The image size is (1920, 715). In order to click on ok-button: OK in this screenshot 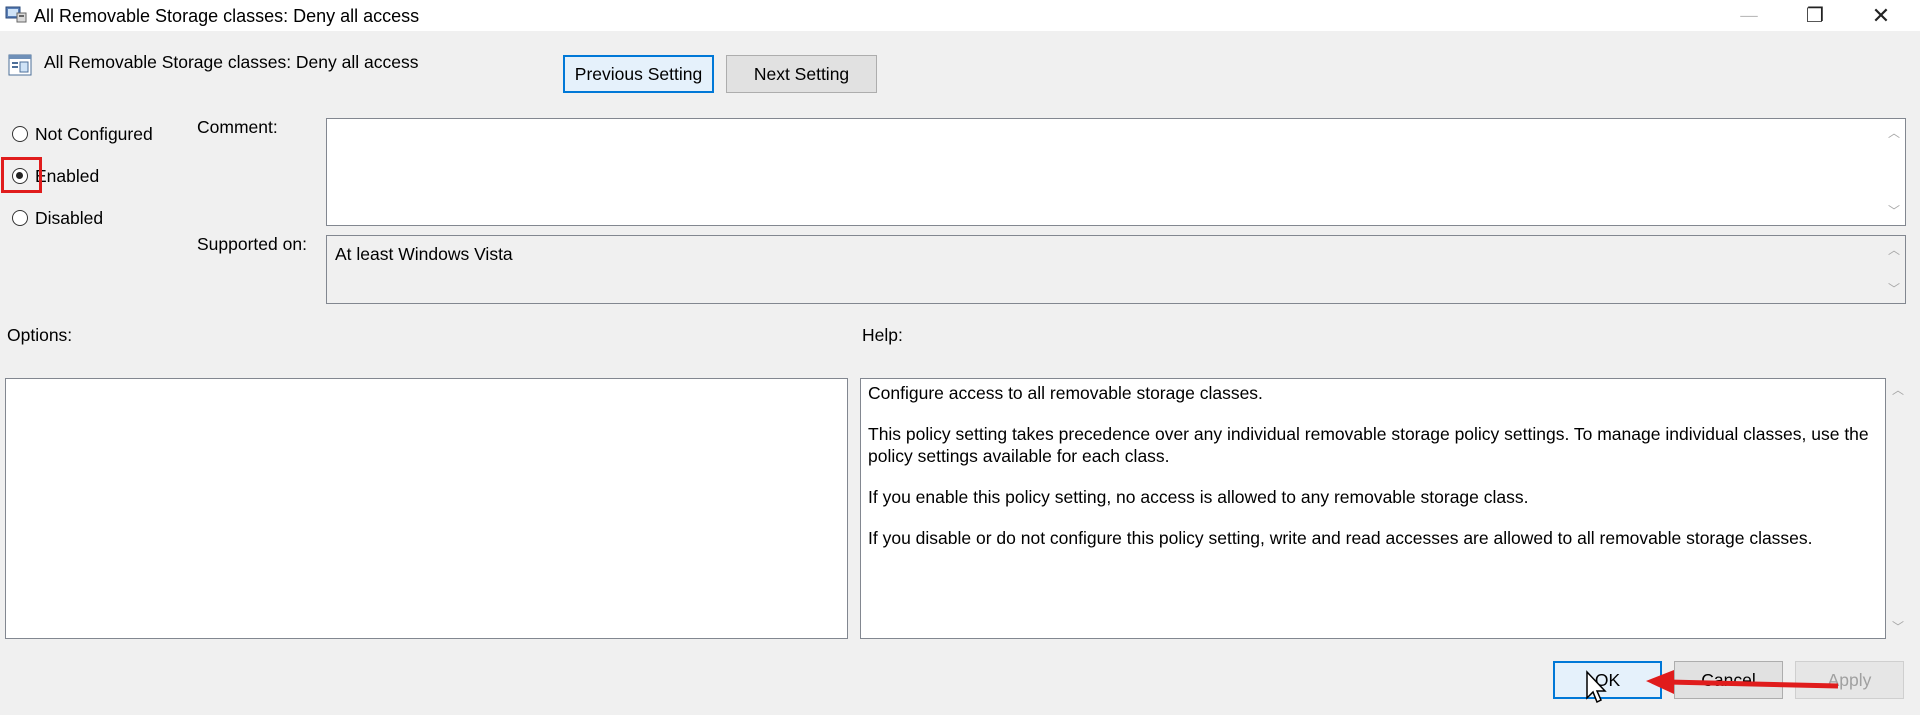, I will do `click(1607, 680)`.